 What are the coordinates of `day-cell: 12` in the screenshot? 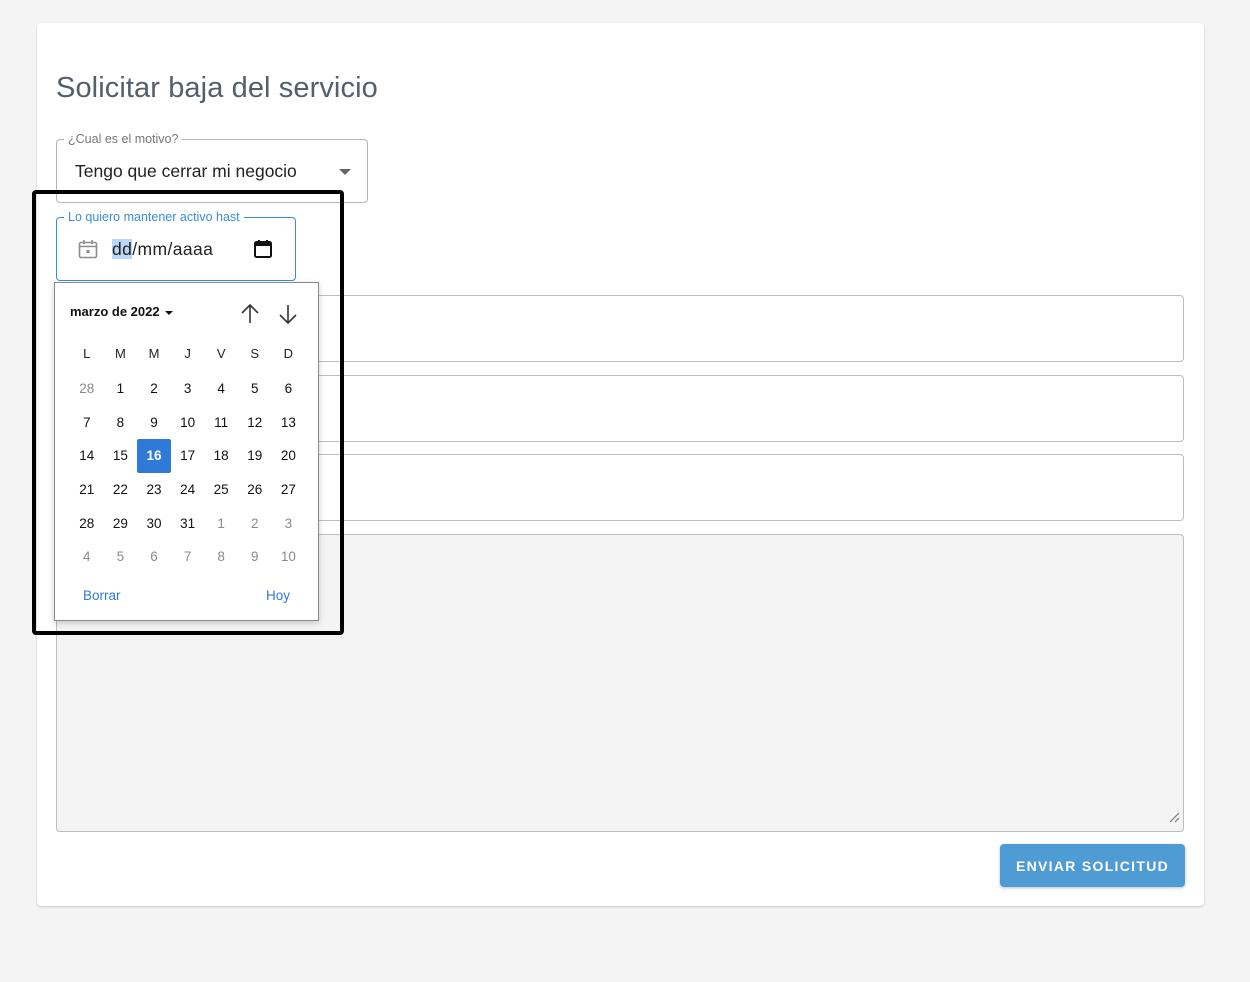 It's located at (255, 423).